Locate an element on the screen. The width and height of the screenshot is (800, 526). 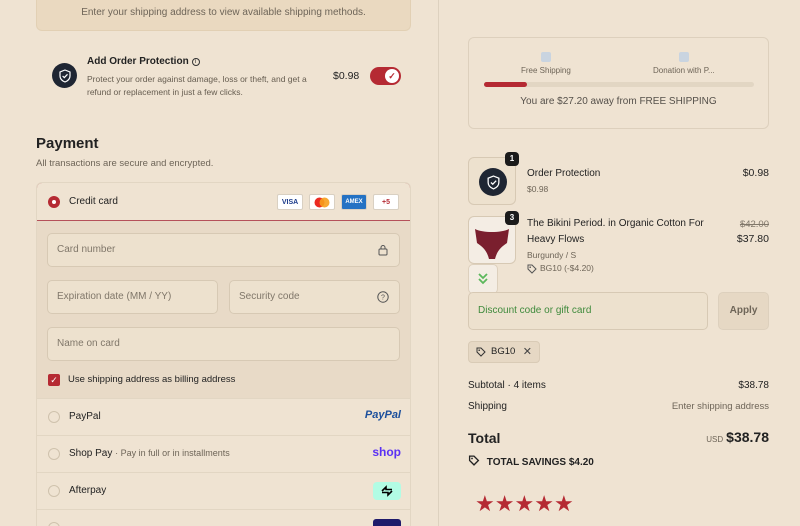
expiration-placeholder: Expiration date (MM / YY) is located at coordinates (114, 296).